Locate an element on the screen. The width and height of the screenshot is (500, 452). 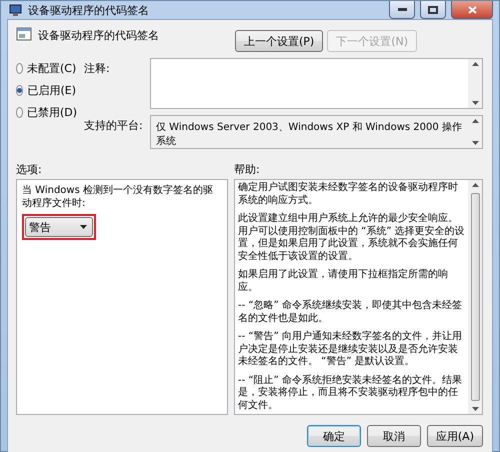
dropdown-caret-icon is located at coordinates (83, 227).